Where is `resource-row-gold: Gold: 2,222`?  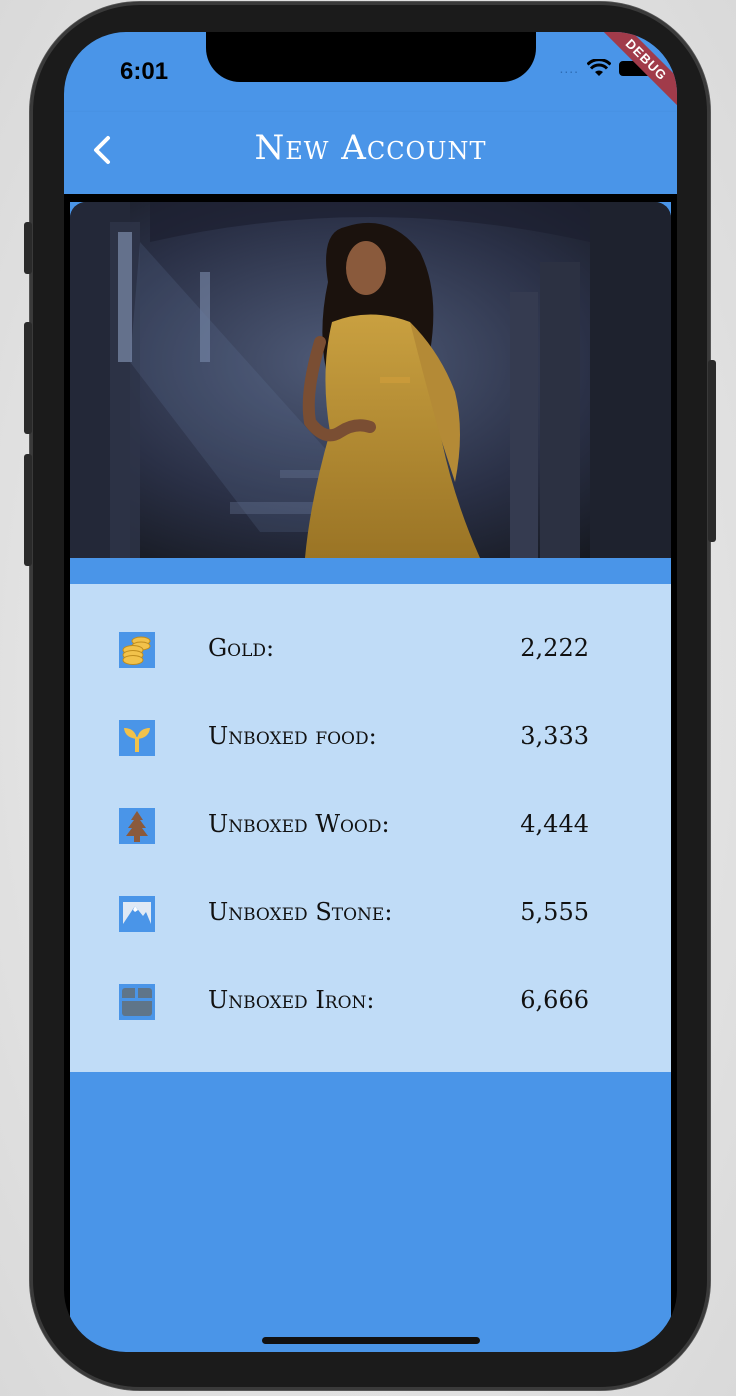 resource-row-gold: Gold: 2,222 is located at coordinates (370, 650).